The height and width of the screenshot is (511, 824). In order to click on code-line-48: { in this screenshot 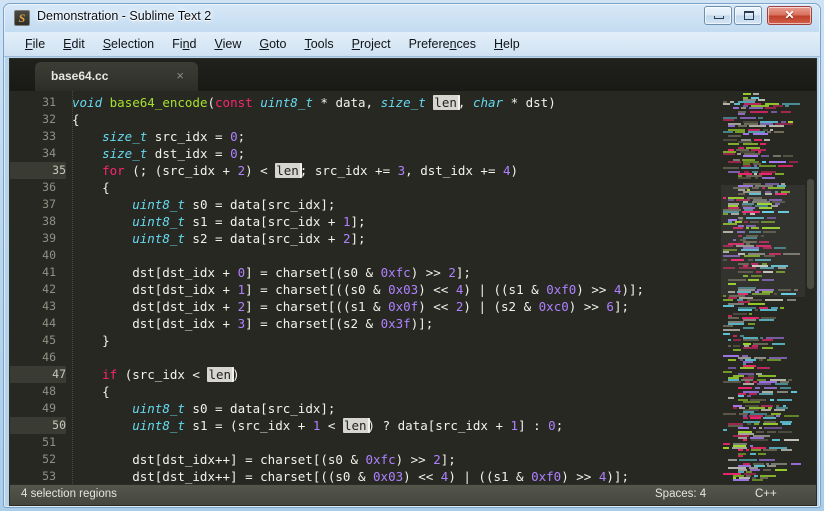, I will do `click(91, 391)`.